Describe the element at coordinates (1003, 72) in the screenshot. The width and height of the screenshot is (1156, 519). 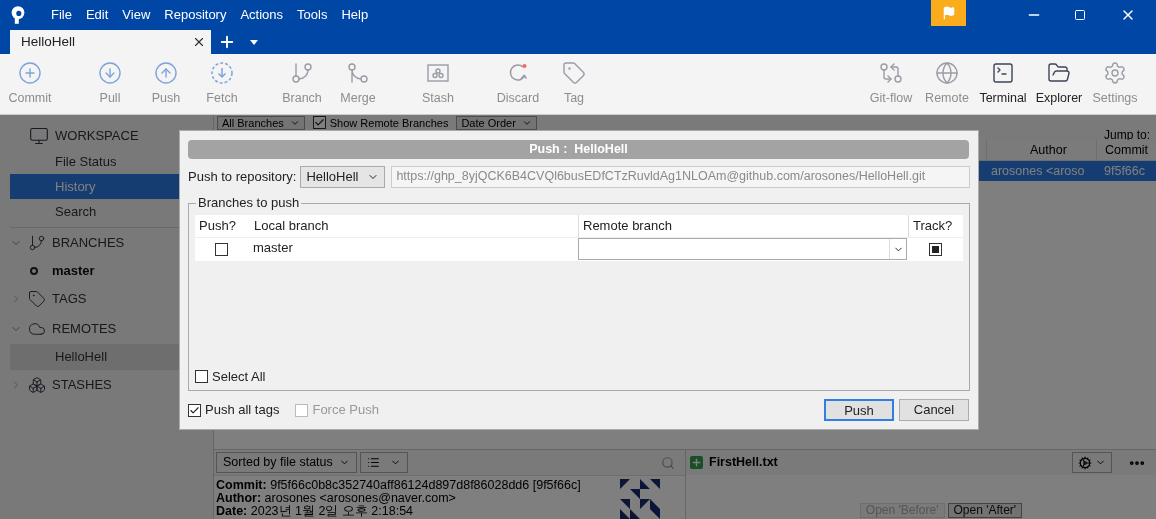
I see `terminal-icon` at that location.